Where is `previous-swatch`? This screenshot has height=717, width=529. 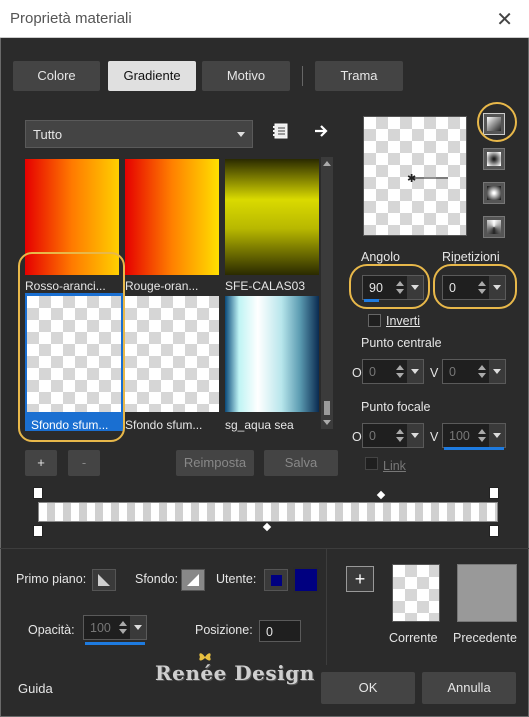 previous-swatch is located at coordinates (487, 593).